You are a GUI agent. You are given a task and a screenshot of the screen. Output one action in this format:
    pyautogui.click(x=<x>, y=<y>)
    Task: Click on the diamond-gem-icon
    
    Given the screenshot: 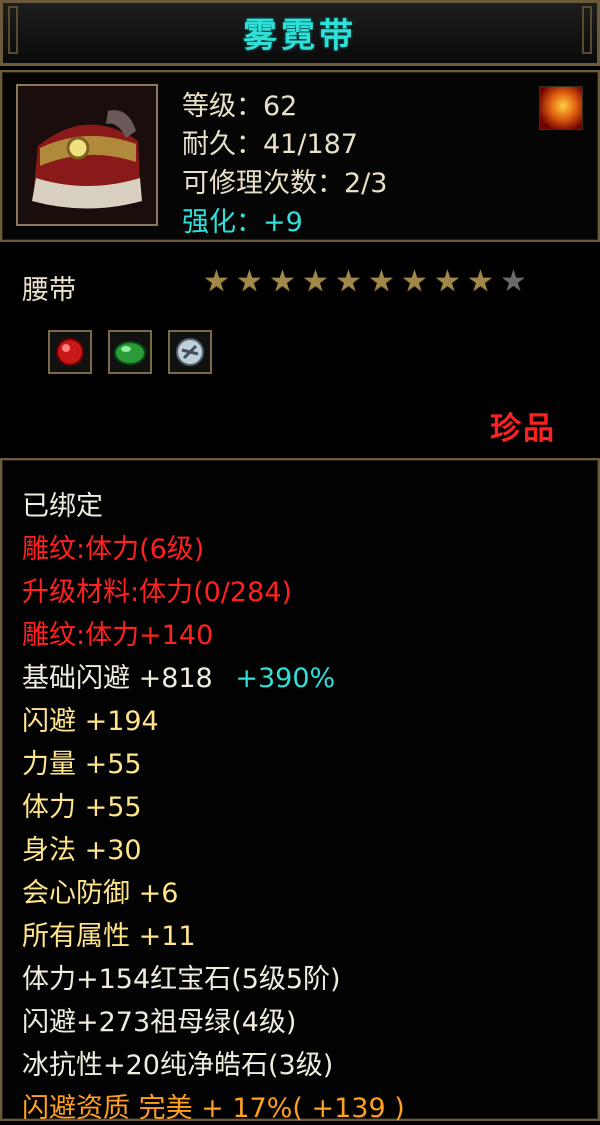 What is the action you would take?
    pyautogui.click(x=190, y=352)
    